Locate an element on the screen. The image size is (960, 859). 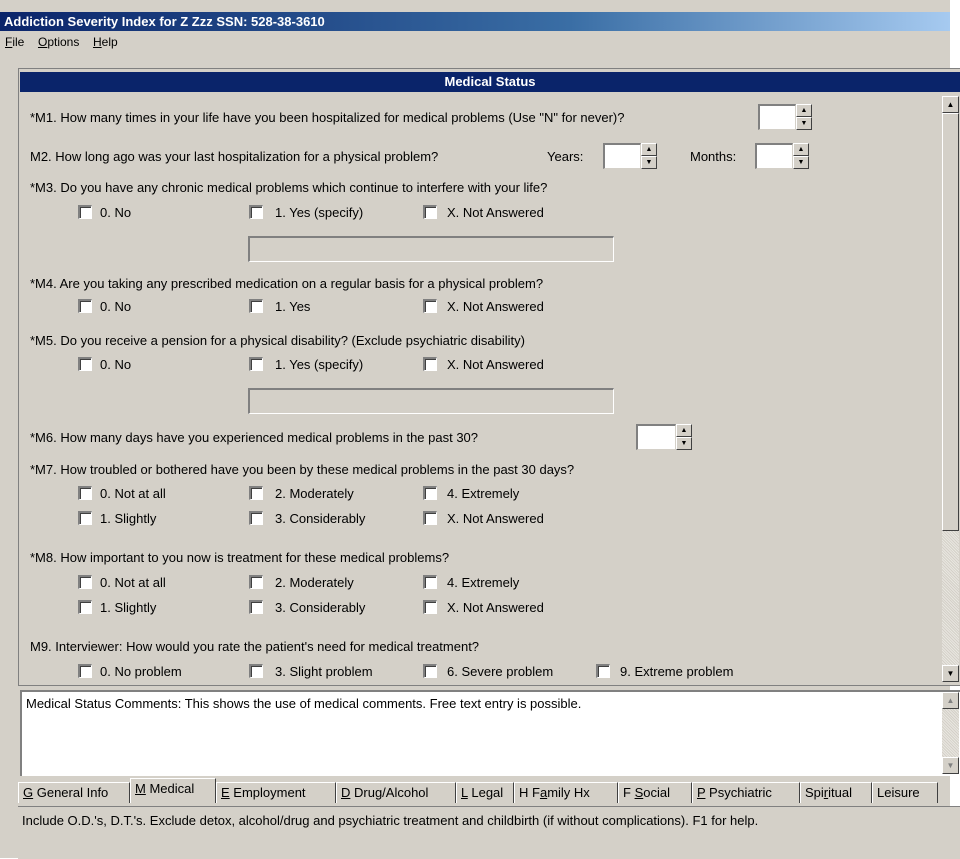
m8-option-0-checkbox is located at coordinates (85, 582).